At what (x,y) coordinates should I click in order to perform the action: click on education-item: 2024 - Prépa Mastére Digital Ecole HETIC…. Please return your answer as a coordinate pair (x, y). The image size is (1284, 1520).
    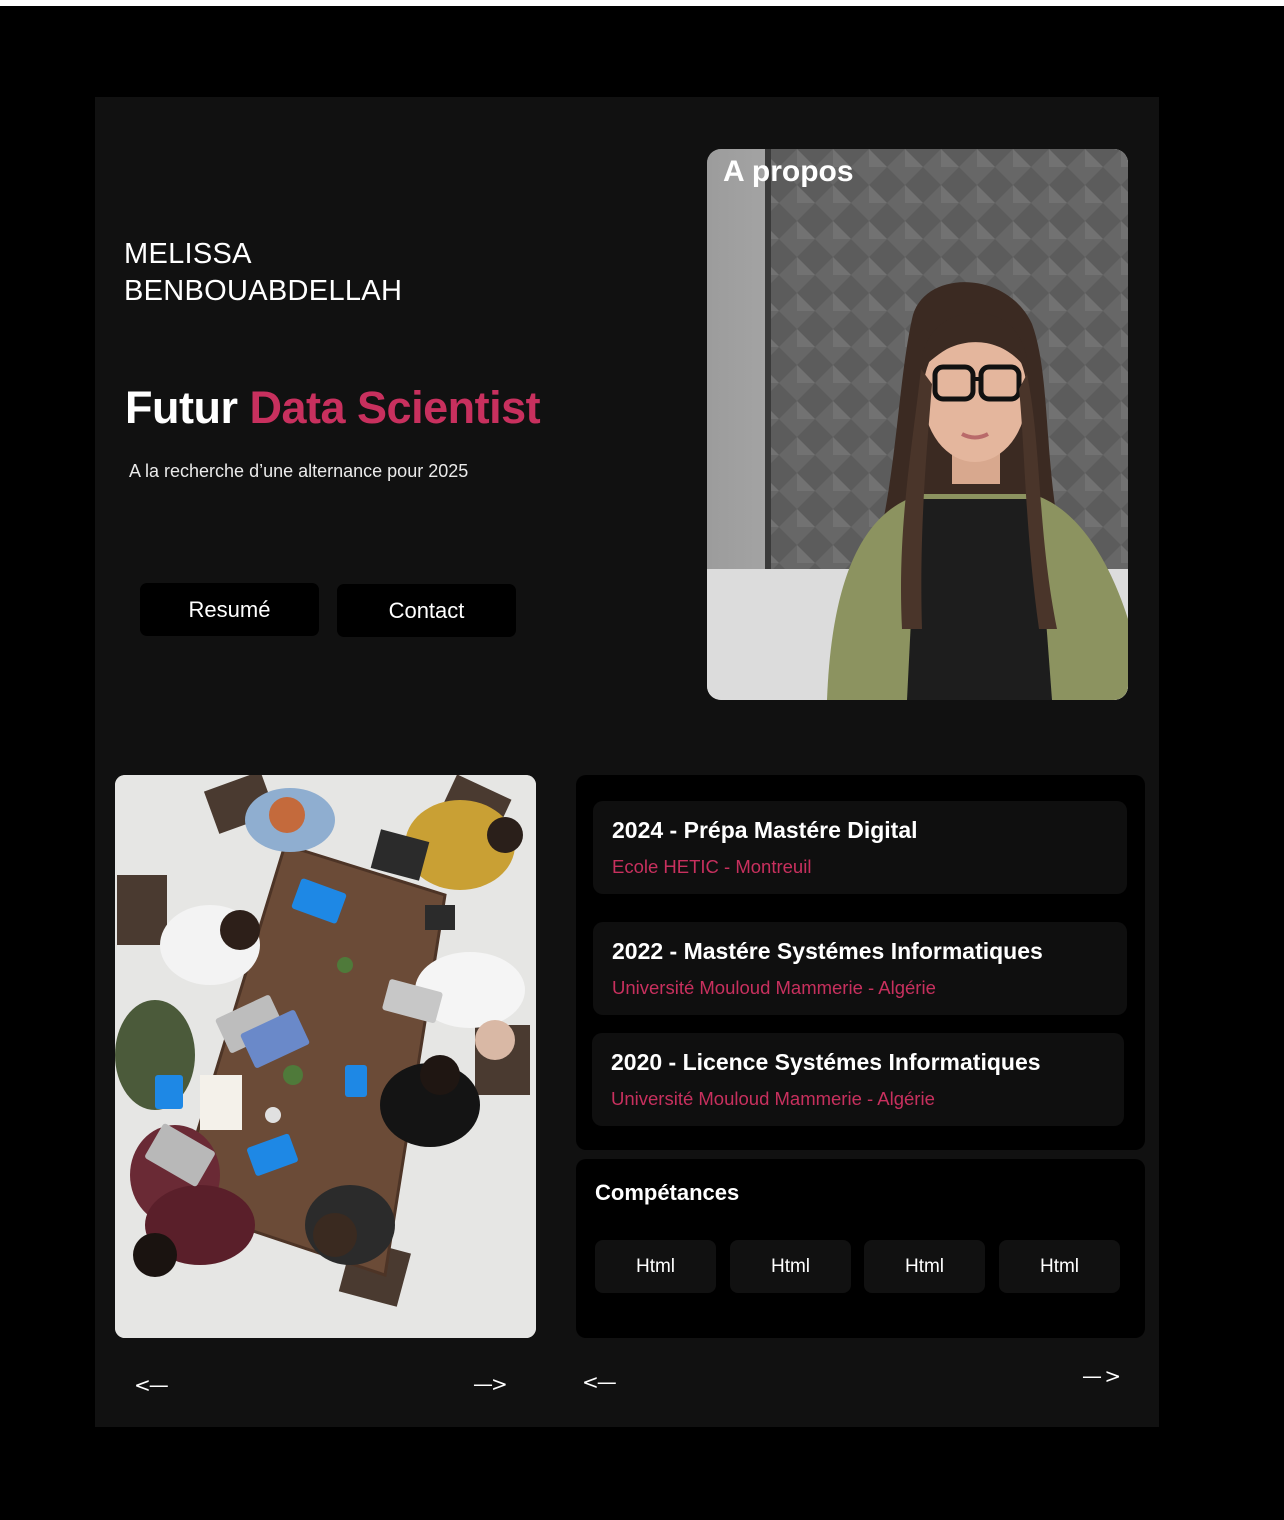
    Looking at the image, I should click on (860, 847).